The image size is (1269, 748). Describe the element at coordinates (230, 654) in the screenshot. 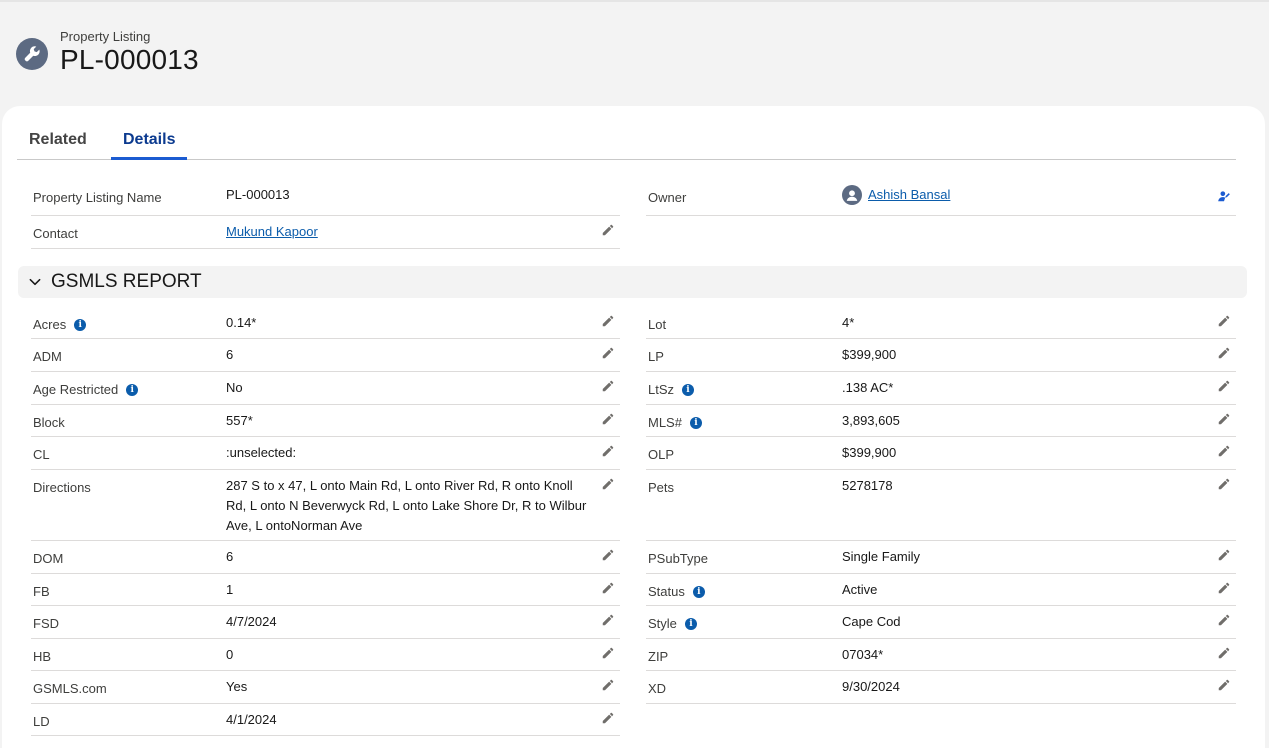

I see `field-value: 0` at that location.